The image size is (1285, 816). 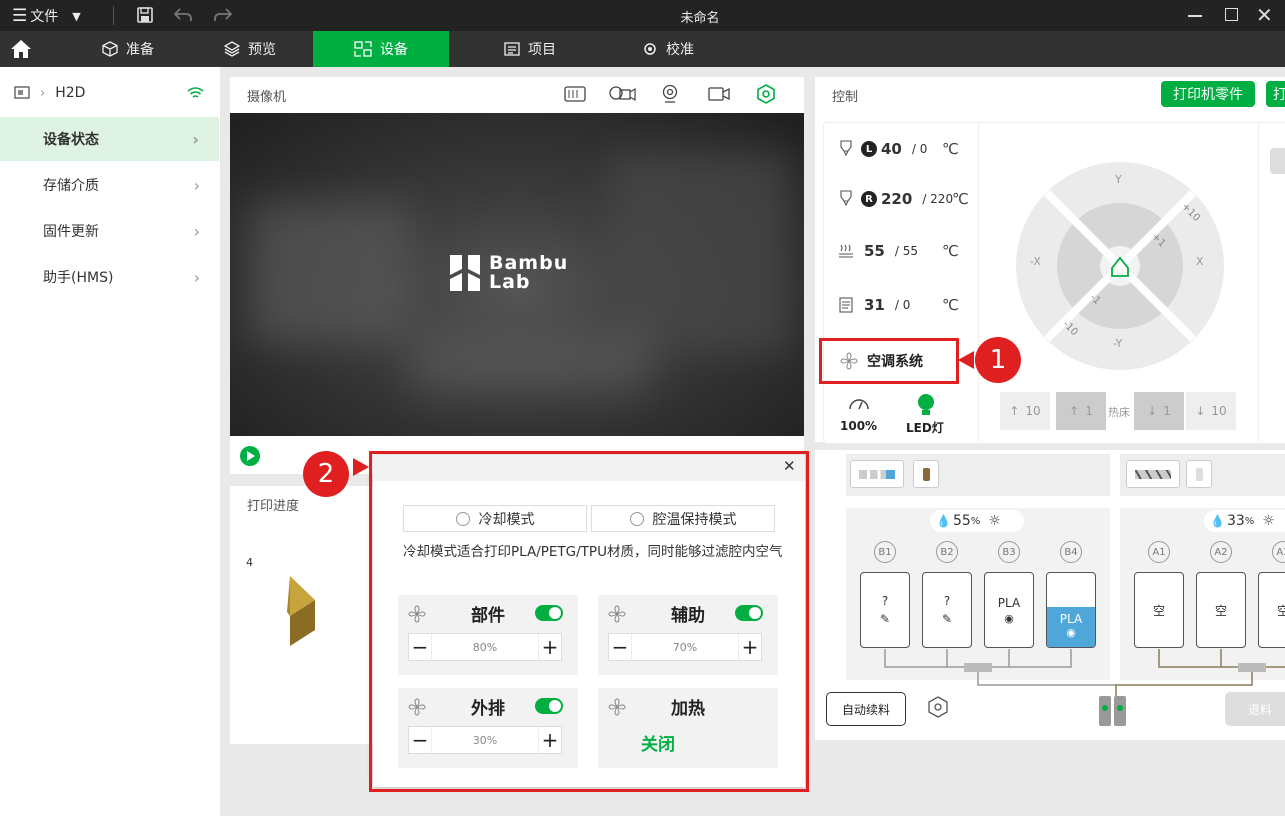 I want to click on sidebar-item-firmware: 固件更新 ›, so click(x=110, y=231).